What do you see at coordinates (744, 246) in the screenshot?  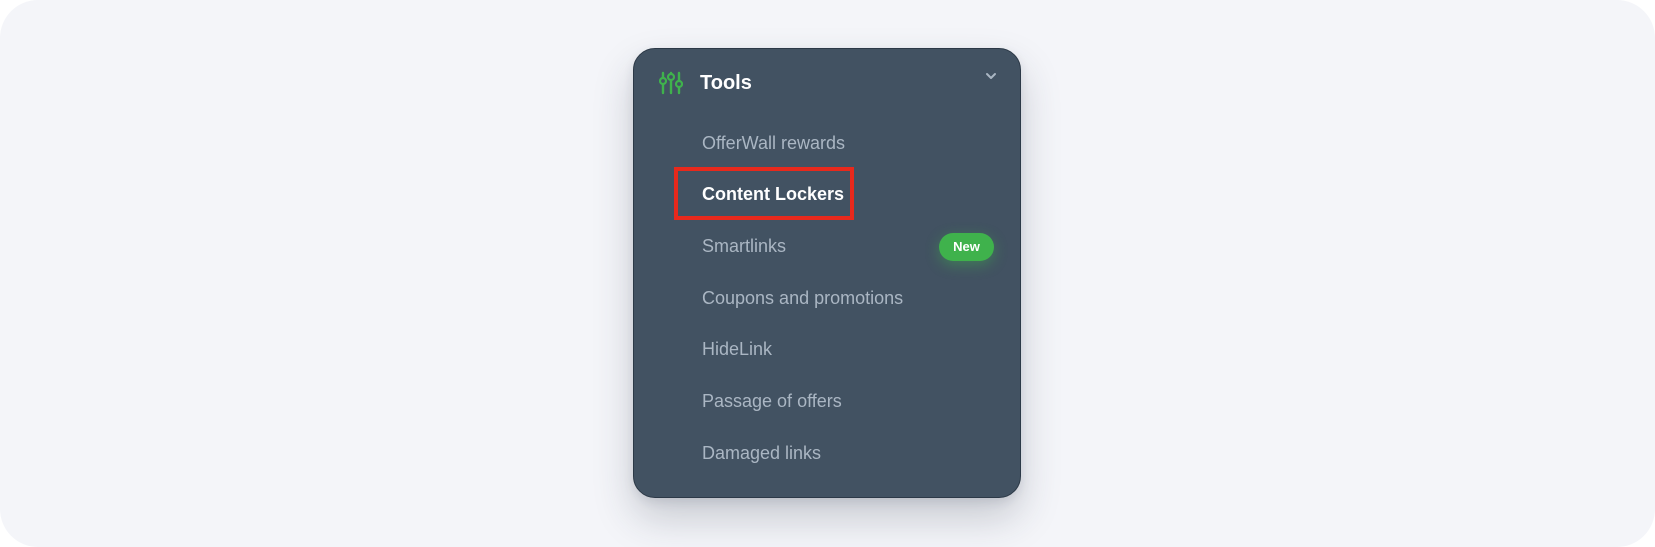 I see `menu-item-smartlinks: Smartlinks` at bounding box center [744, 246].